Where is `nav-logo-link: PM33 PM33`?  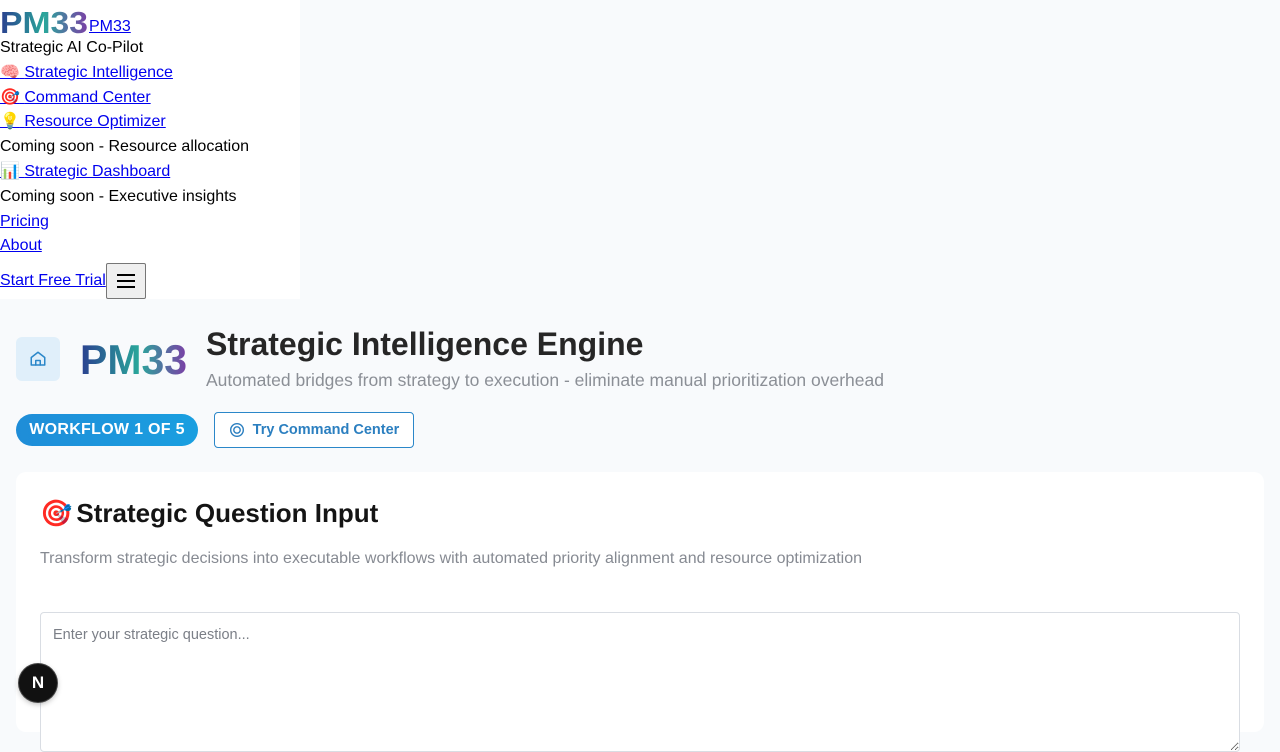
nav-logo-link: PM33 PM33 is located at coordinates (65, 20).